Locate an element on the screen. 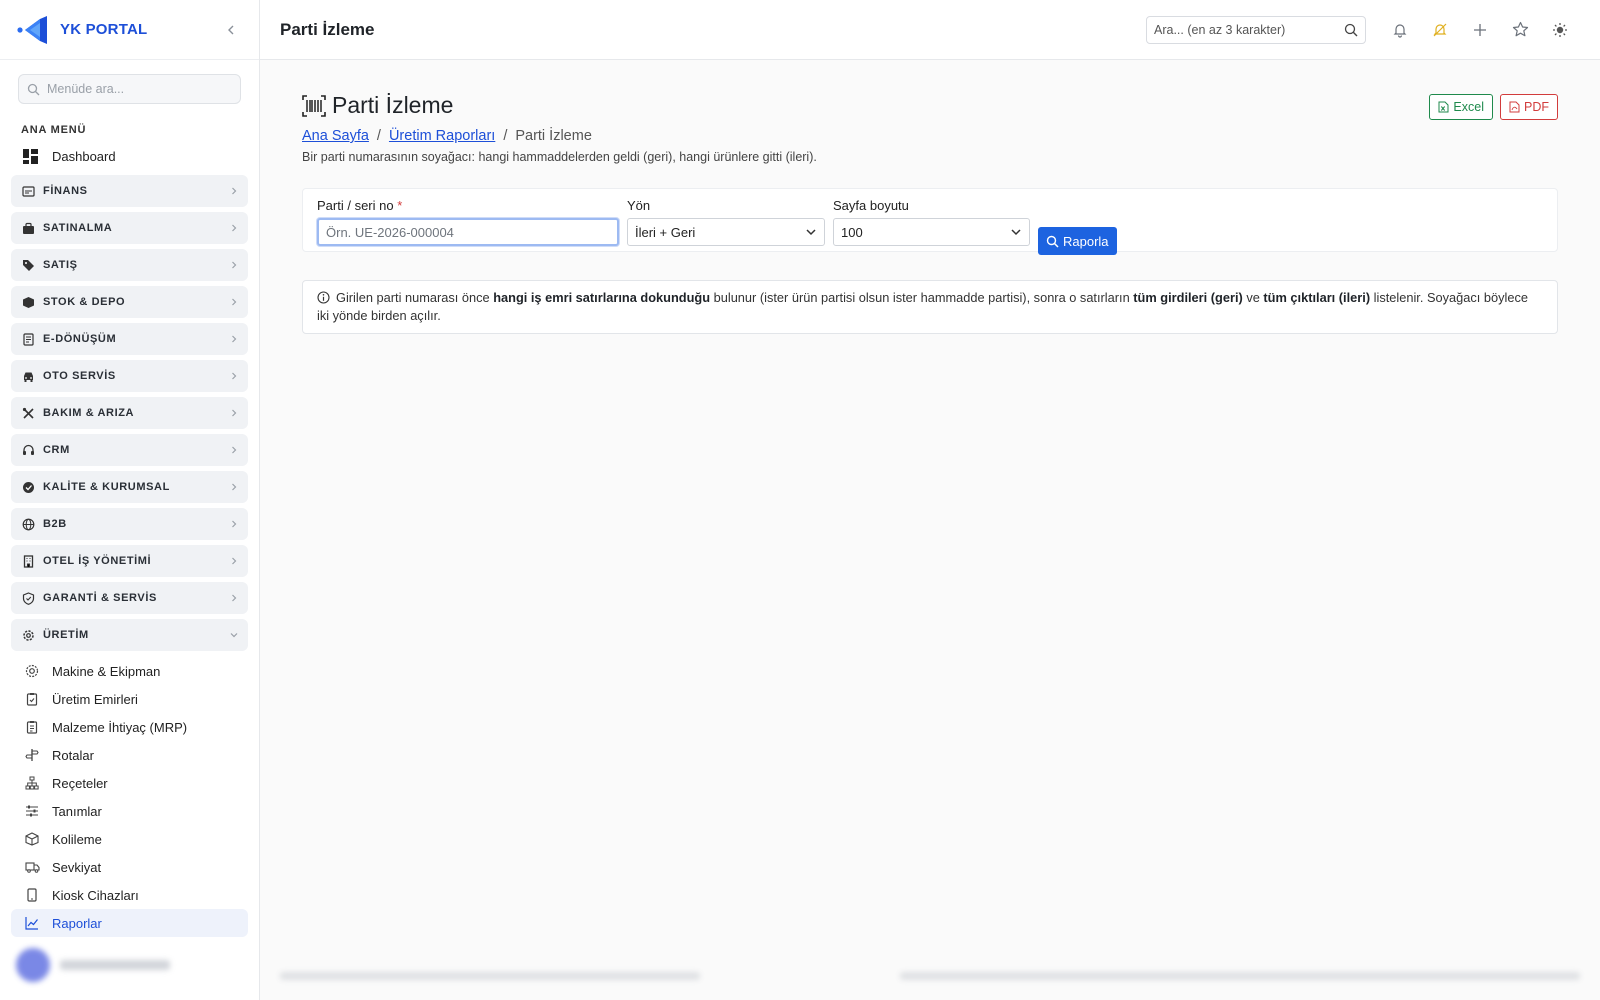 This screenshot has width=1600, height=1000. sidebar-item-dashboard: Dashboard is located at coordinates (129, 156).